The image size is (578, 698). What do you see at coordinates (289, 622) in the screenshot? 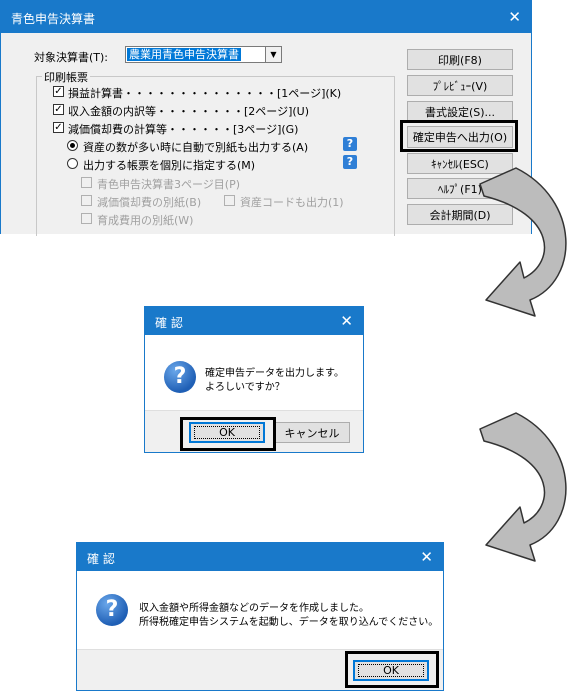
I see `result-message-line2: 所得税確定申告システムを起動し、データを取り込んでください。` at bounding box center [289, 622].